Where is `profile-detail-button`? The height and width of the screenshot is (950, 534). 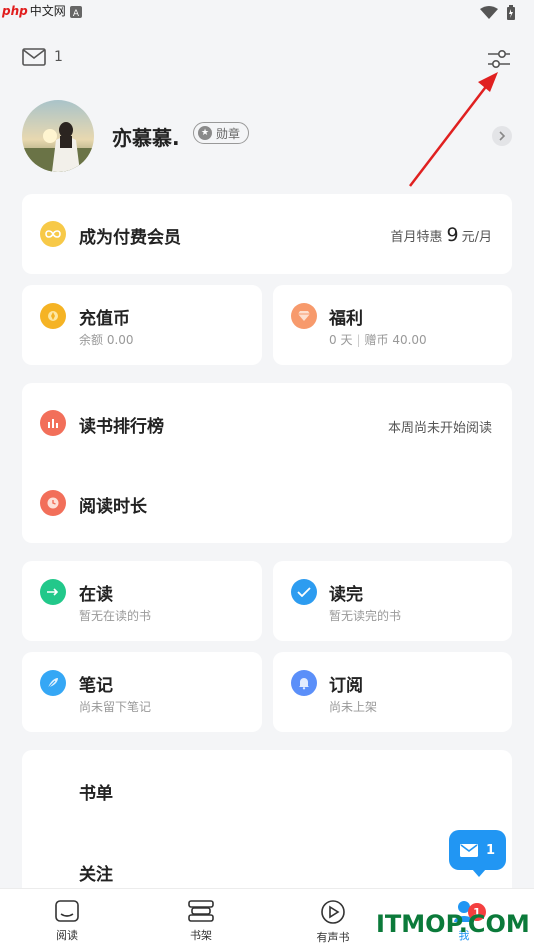 profile-detail-button is located at coordinates (502, 136).